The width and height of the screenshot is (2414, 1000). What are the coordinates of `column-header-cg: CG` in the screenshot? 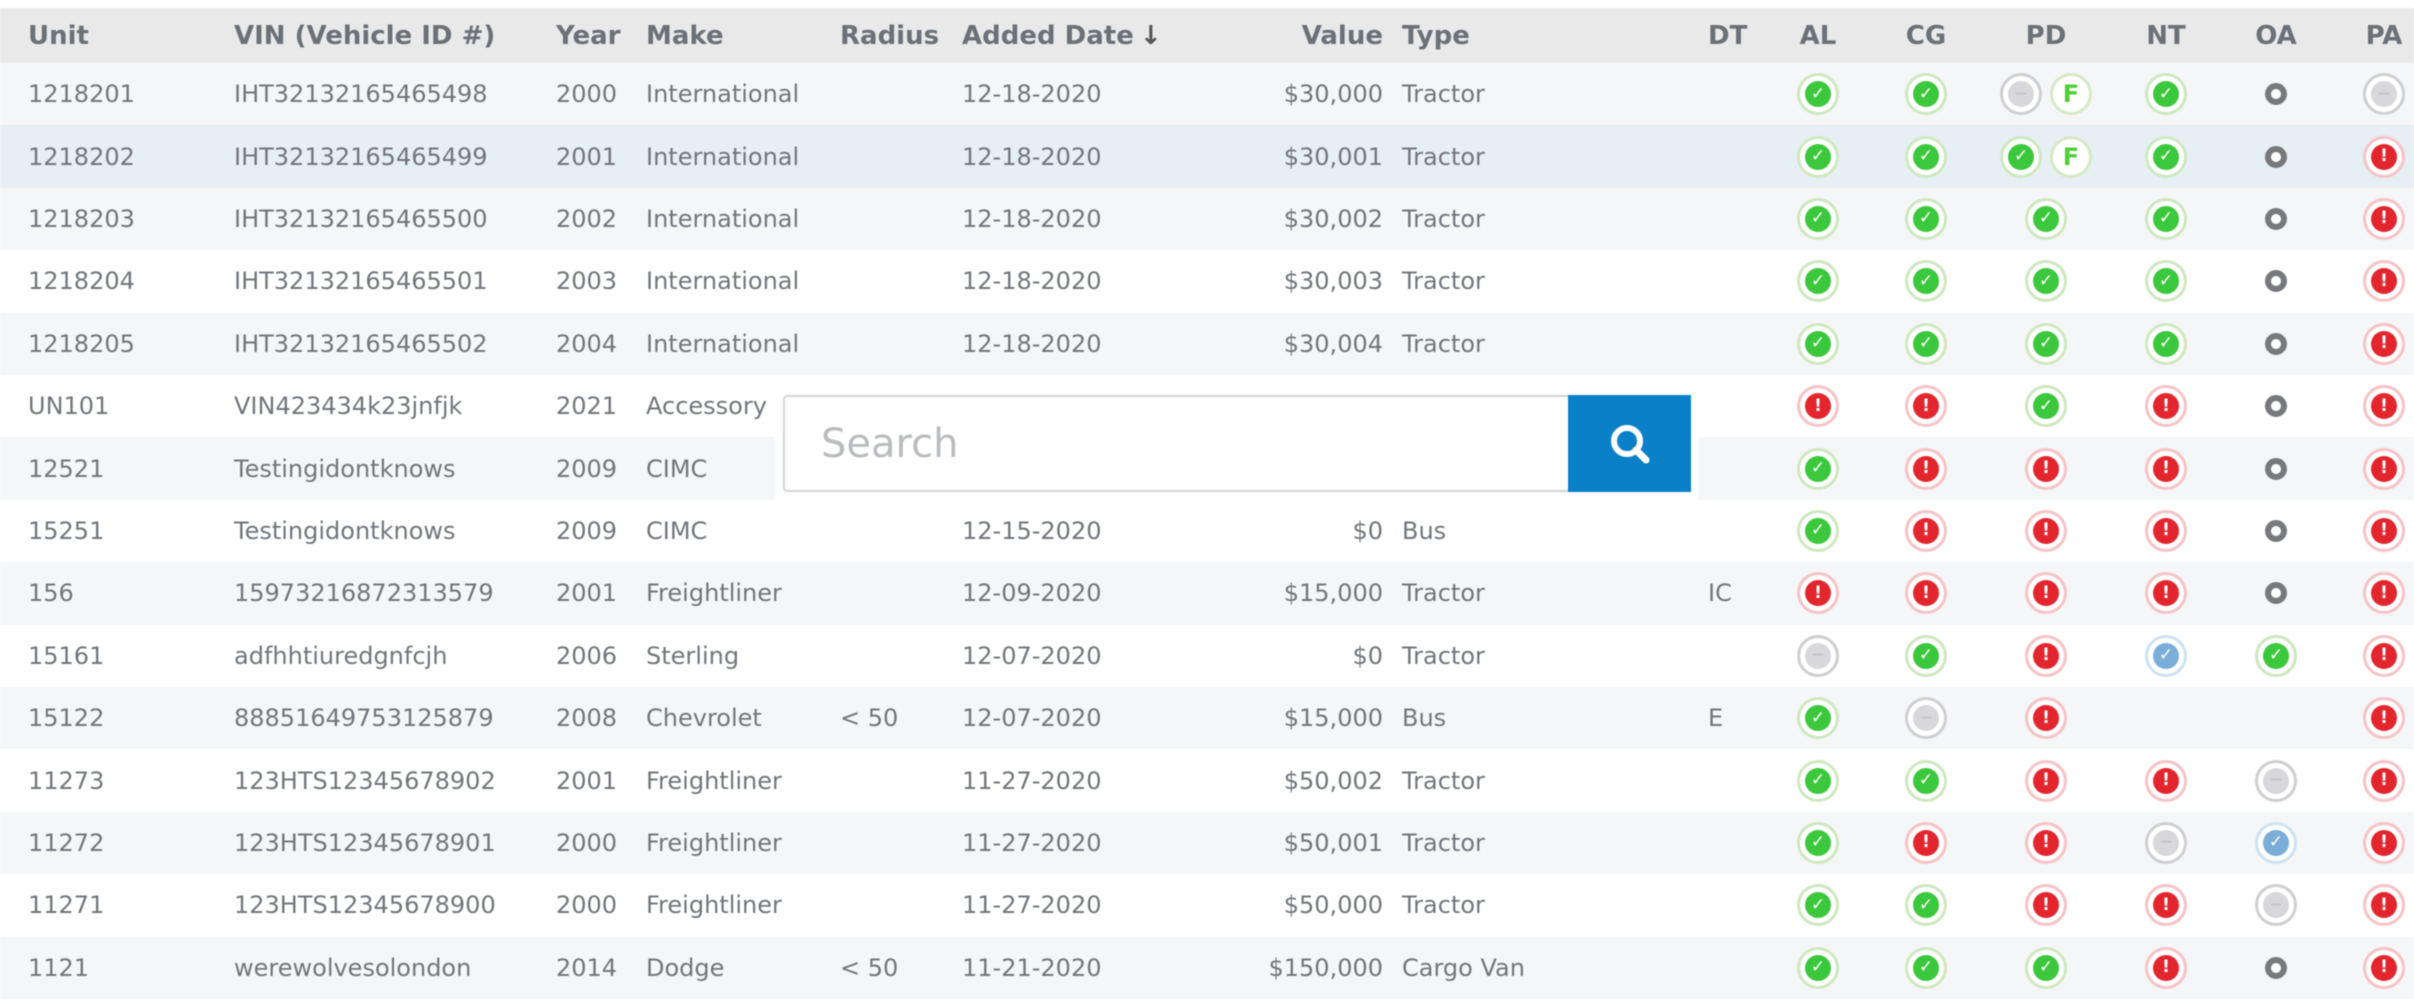 It's located at (1926, 35).